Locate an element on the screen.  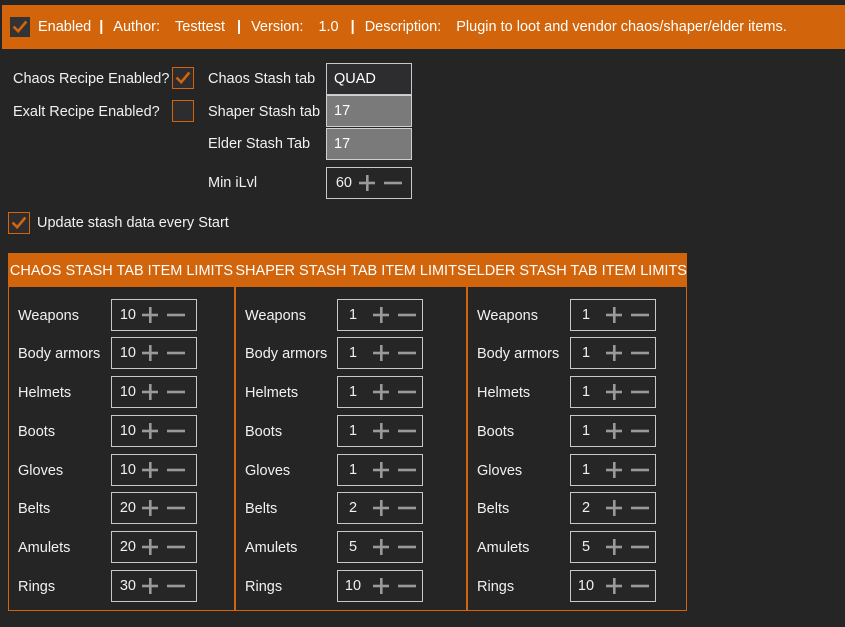
limit-value: 10 is located at coordinates (127, 431).